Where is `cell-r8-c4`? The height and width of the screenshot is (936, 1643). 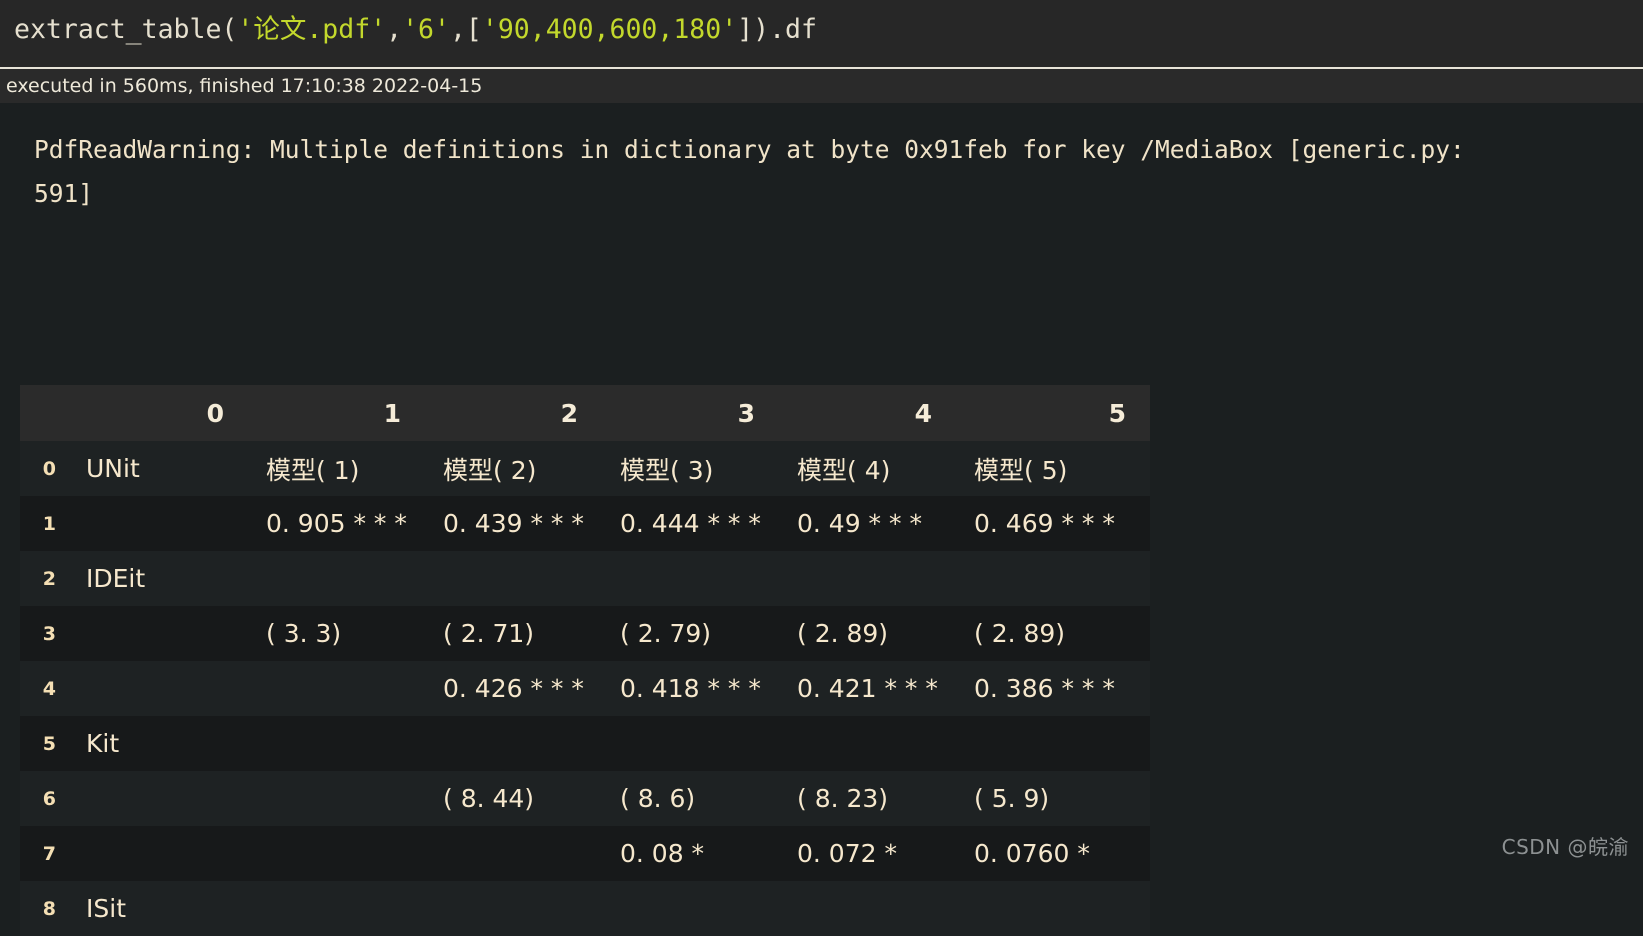 cell-r8-c4 is located at coordinates (867, 908).